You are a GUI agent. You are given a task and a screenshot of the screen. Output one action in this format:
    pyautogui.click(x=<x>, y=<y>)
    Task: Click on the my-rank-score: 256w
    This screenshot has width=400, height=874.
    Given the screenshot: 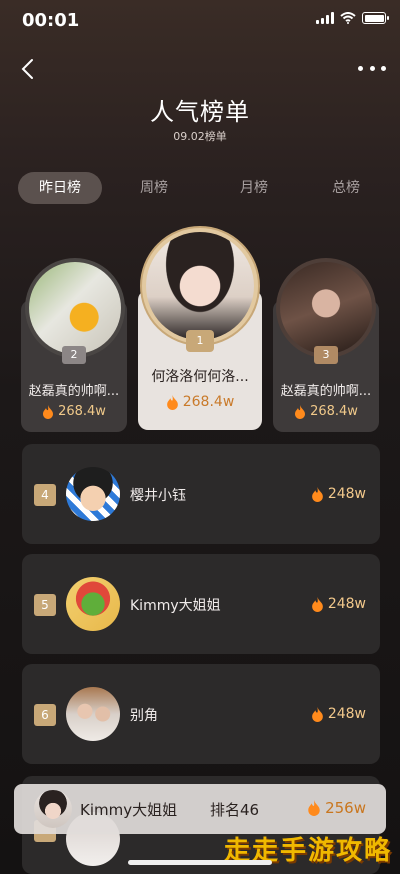 What is the action you would take?
    pyautogui.click(x=336, y=808)
    